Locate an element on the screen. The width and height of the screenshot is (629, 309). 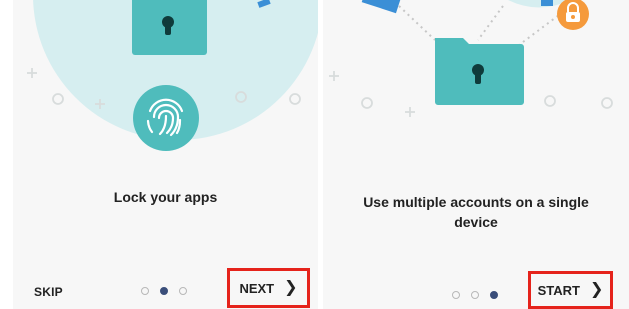
fingerprint-icon is located at coordinates (166, 118).